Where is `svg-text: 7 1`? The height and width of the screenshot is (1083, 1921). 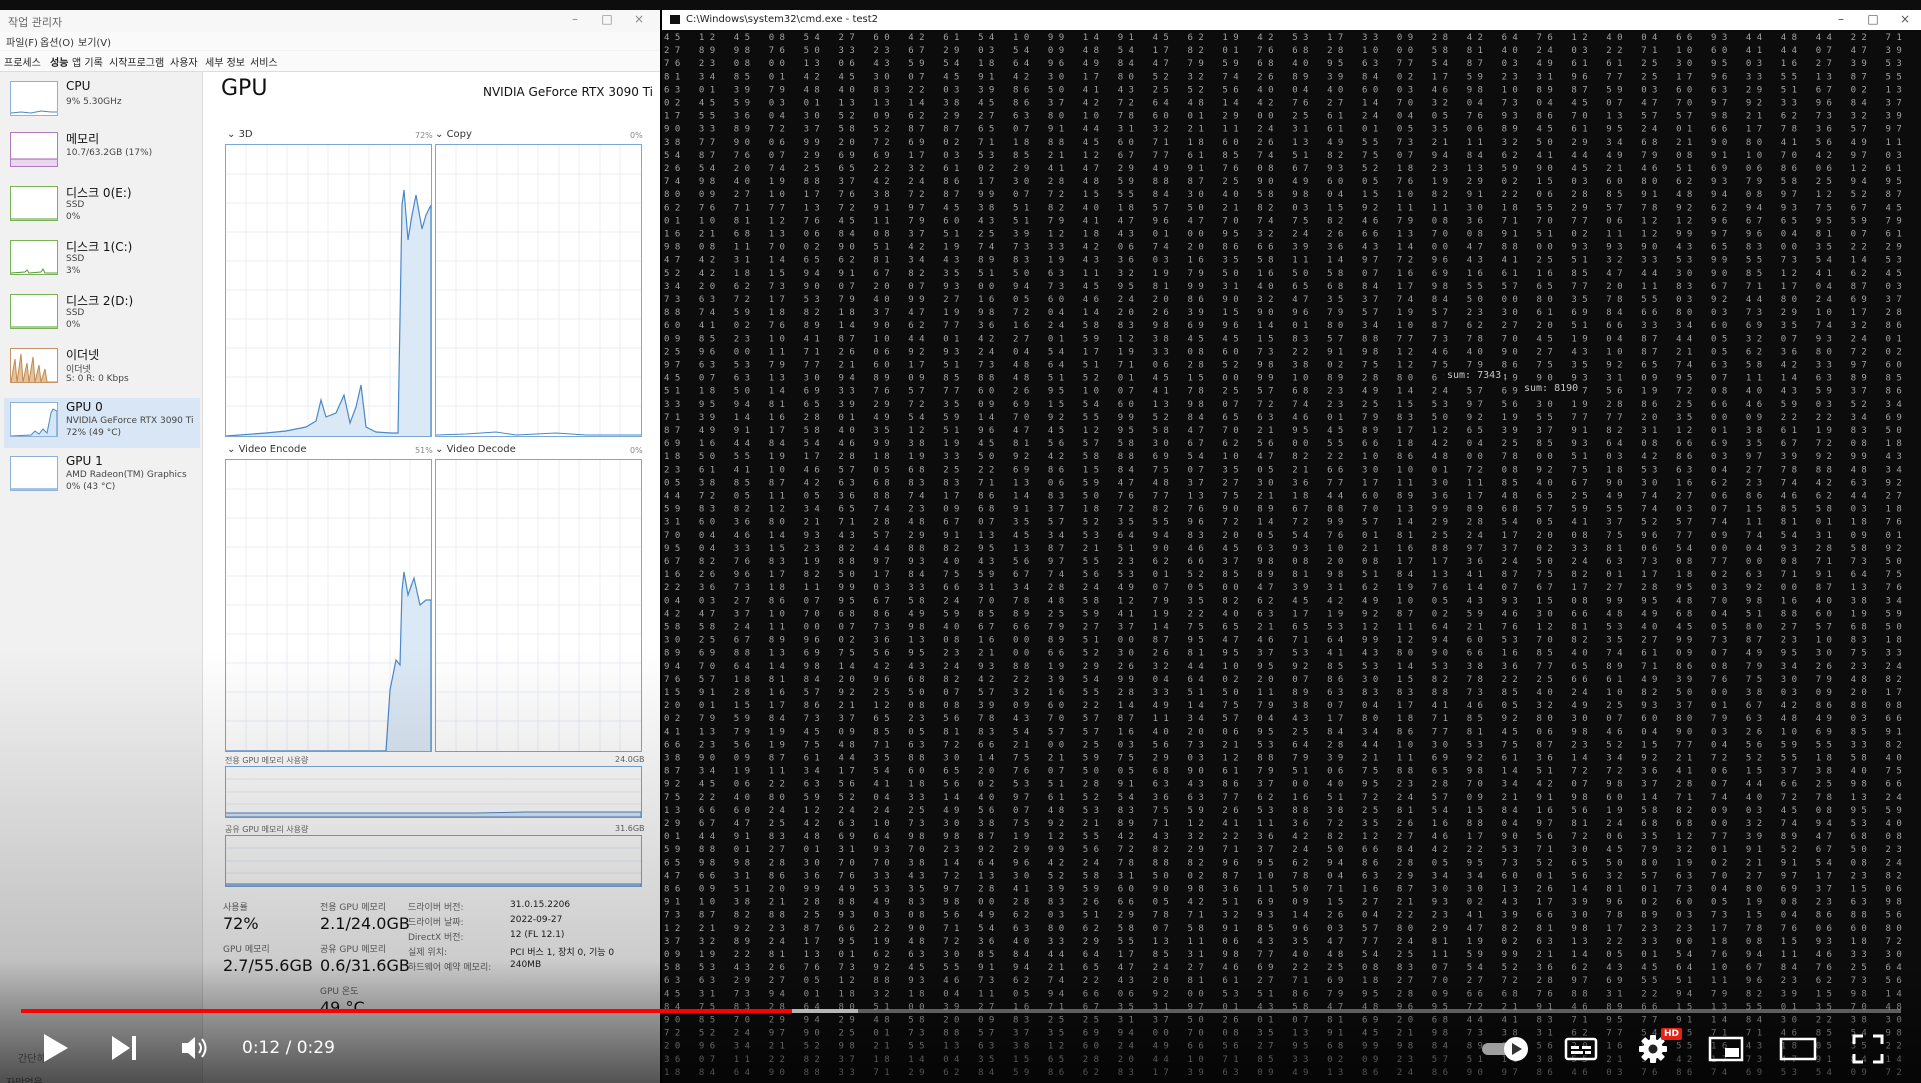 svg-text: 7 1 is located at coordinates (1754, 1034).